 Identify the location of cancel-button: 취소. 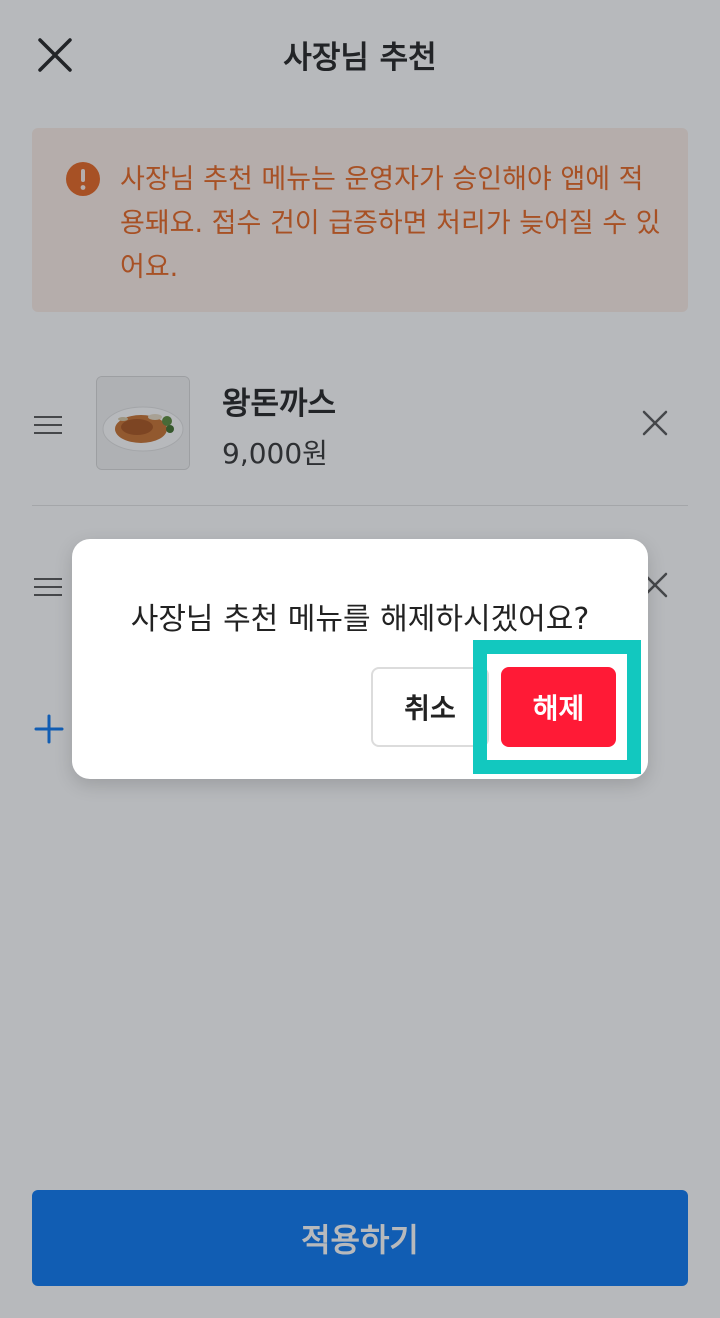
(430, 707).